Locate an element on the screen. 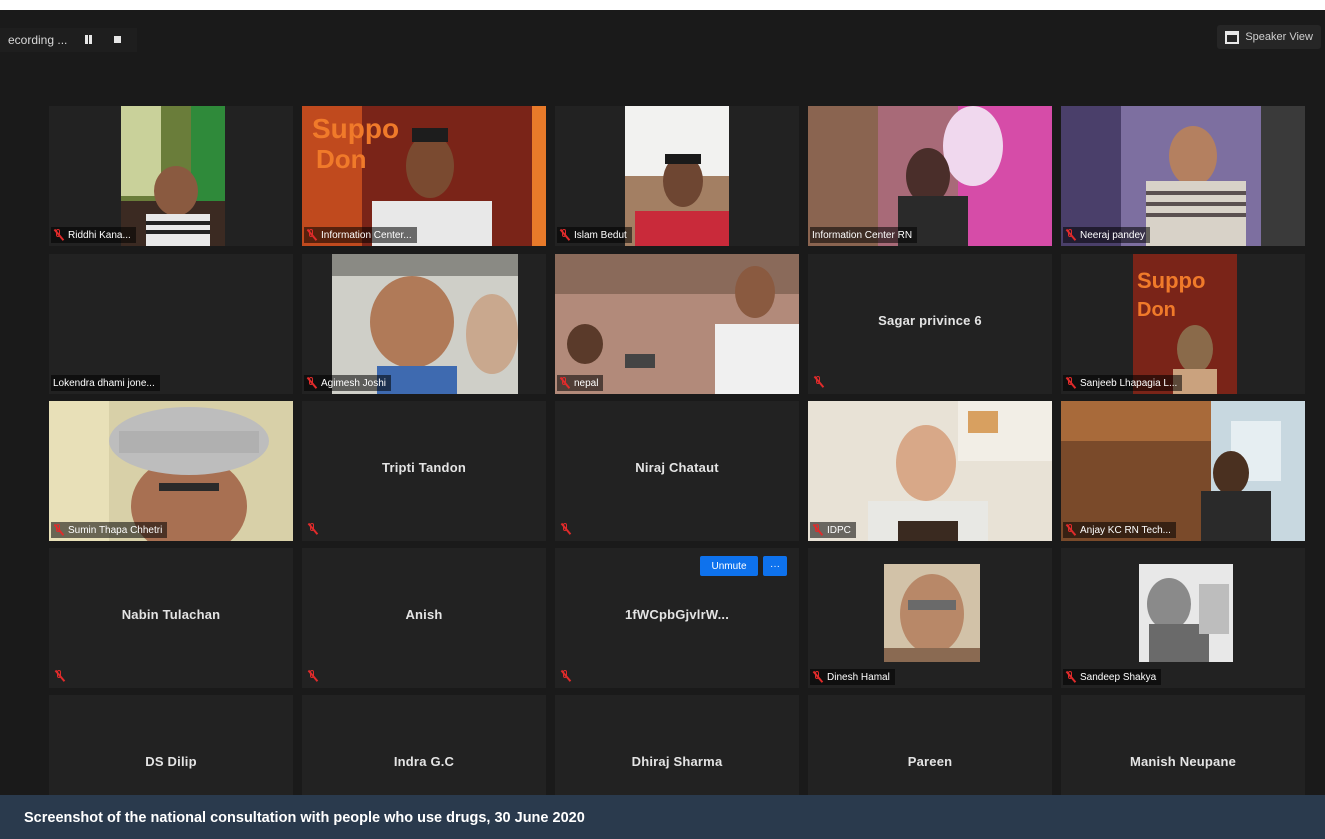 The width and height of the screenshot is (1325, 839). participant-name-center: Dhiraj Sharma is located at coordinates (677, 761).